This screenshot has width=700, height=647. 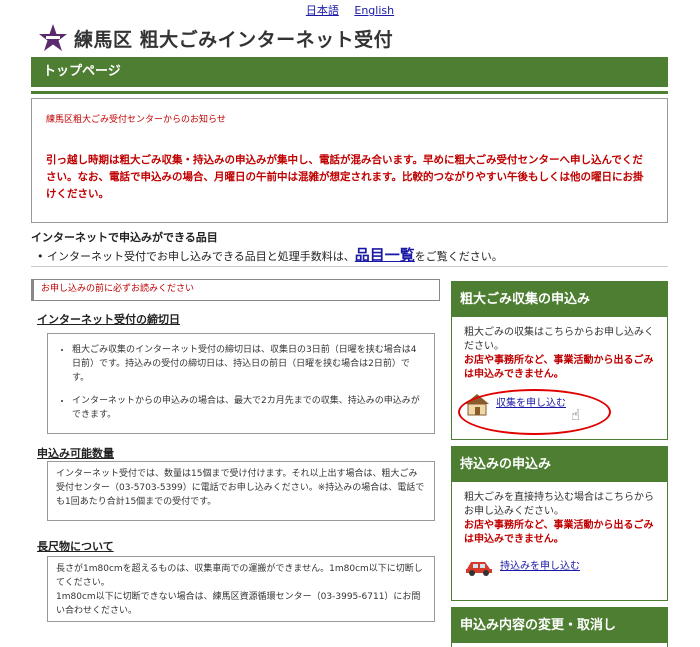 What do you see at coordinates (235, 290) in the screenshot?
I see `read-before-alert: お申し込みの前に必ずお読みください` at bounding box center [235, 290].